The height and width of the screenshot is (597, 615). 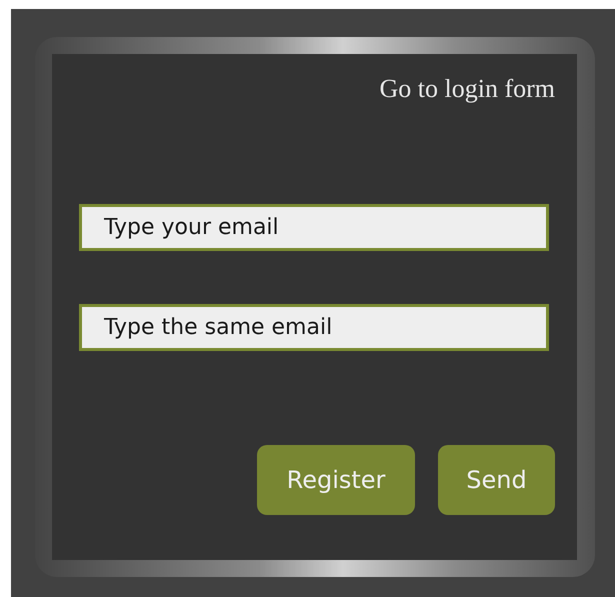 What do you see at coordinates (314, 327) in the screenshot?
I see `email-field: Type the same email` at bounding box center [314, 327].